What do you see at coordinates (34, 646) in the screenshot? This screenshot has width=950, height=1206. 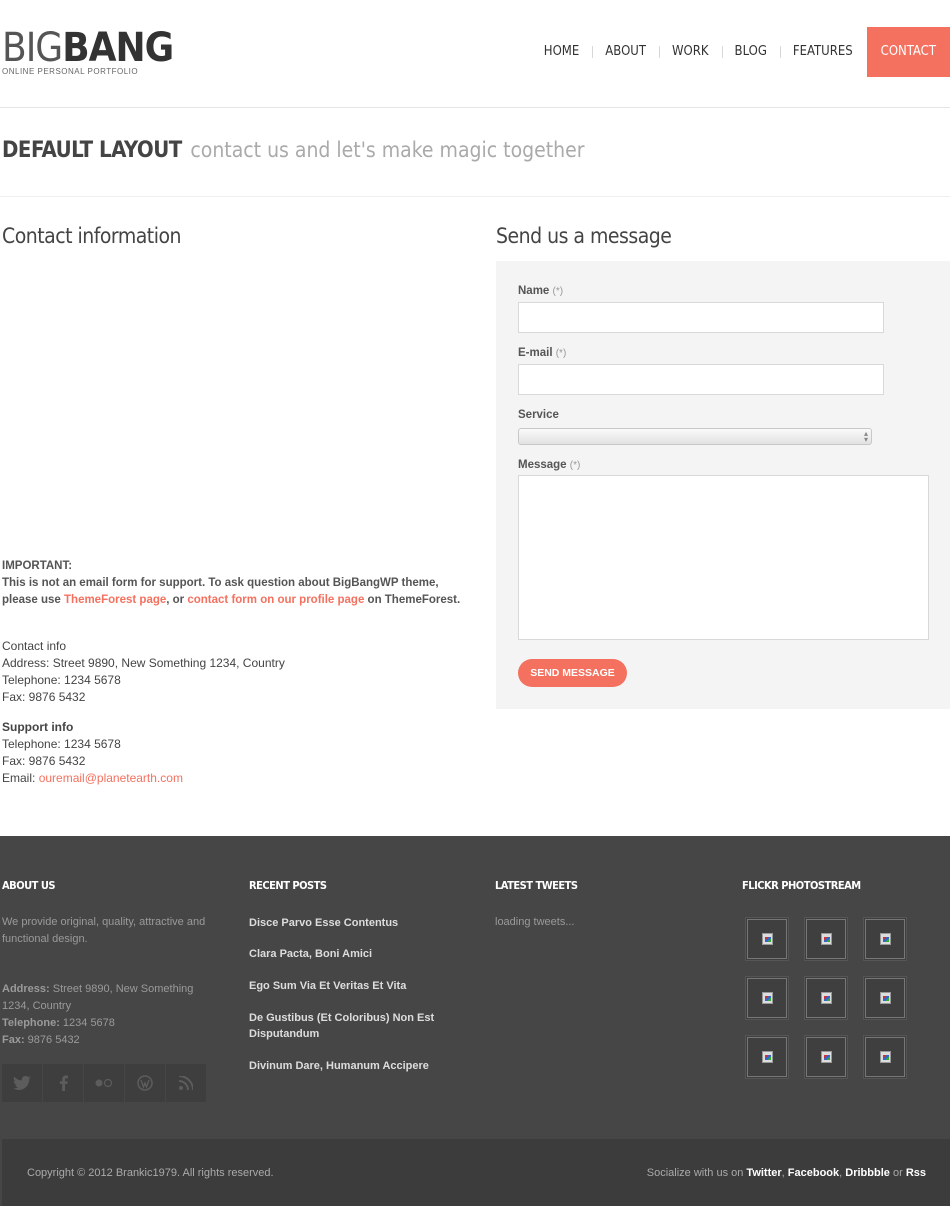 I see `contact-info-title: Contact info` at bounding box center [34, 646].